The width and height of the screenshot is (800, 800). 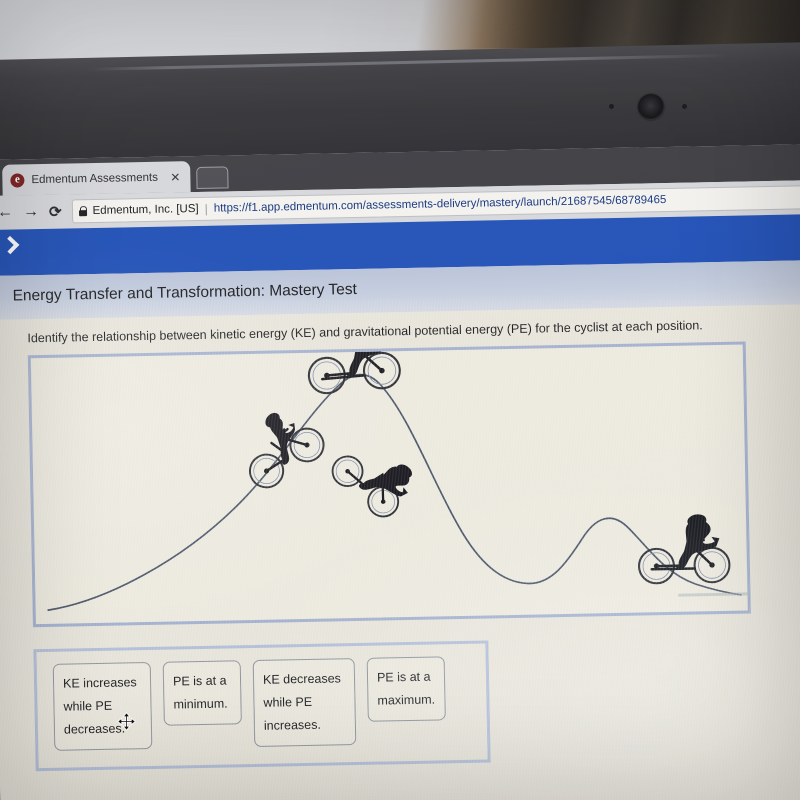 I want to click on cyclist-3-silhouette, so click(x=372, y=486).